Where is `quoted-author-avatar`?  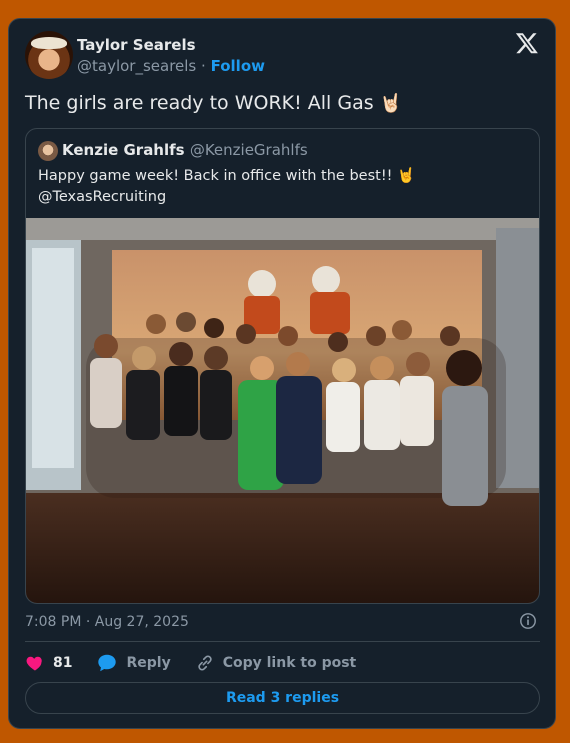 quoted-author-avatar is located at coordinates (48, 151).